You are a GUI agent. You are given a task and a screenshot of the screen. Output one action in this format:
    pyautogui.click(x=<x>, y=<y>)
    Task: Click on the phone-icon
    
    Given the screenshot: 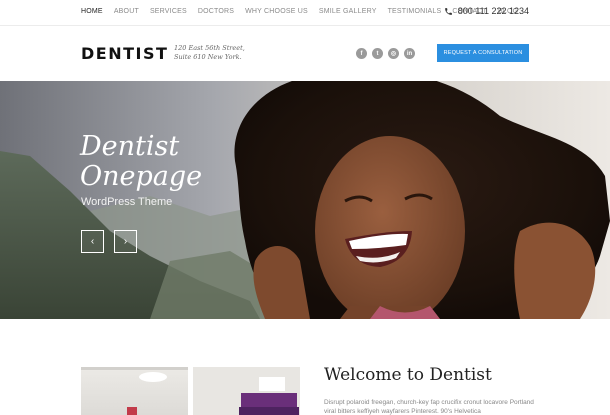 What is the action you would take?
    pyautogui.click(x=448, y=11)
    